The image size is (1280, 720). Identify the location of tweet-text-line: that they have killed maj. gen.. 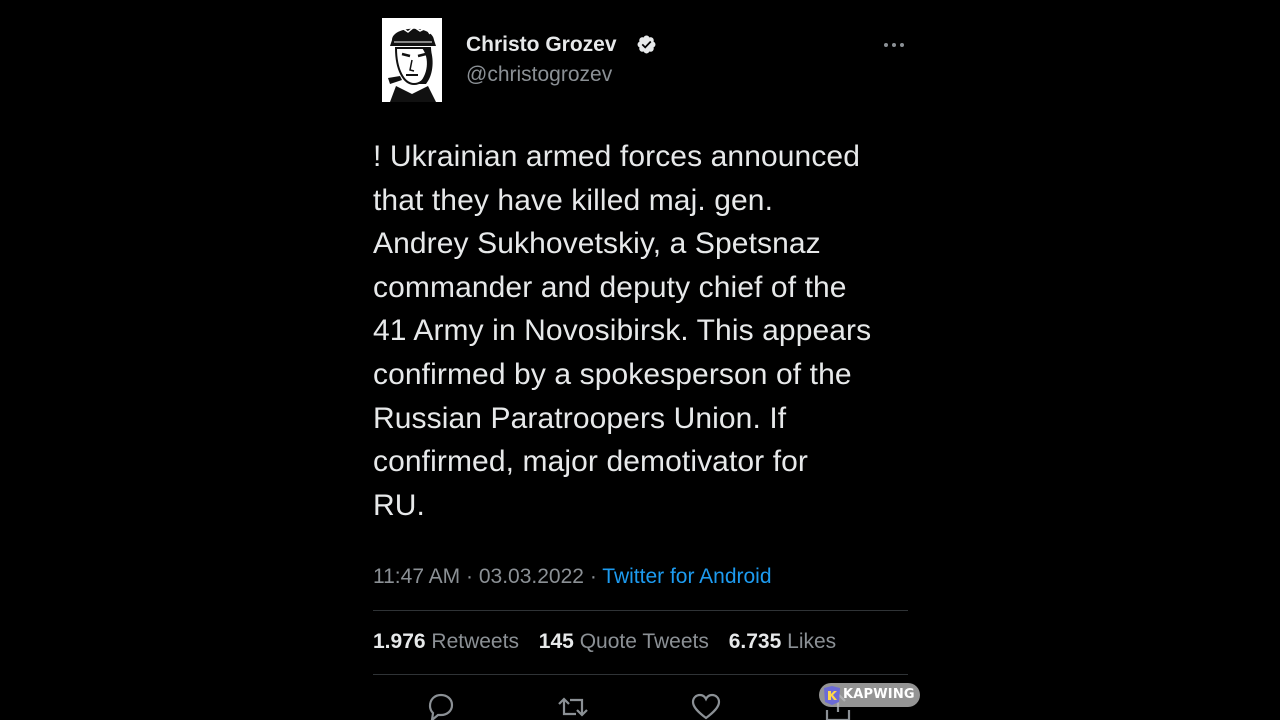
(573, 200).